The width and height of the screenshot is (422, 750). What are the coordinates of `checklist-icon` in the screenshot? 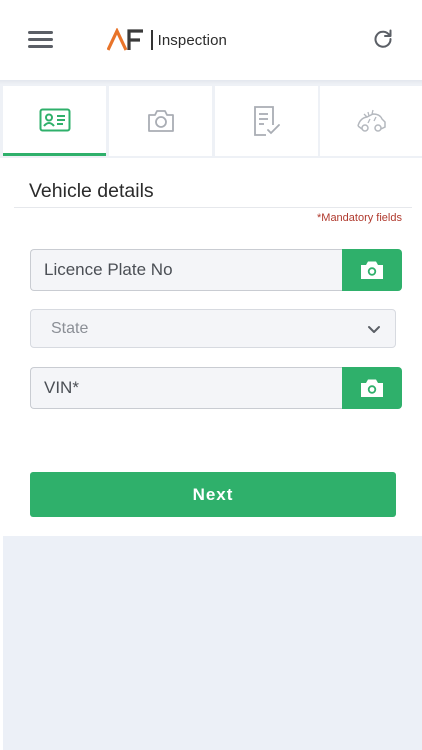 It's located at (266, 121).